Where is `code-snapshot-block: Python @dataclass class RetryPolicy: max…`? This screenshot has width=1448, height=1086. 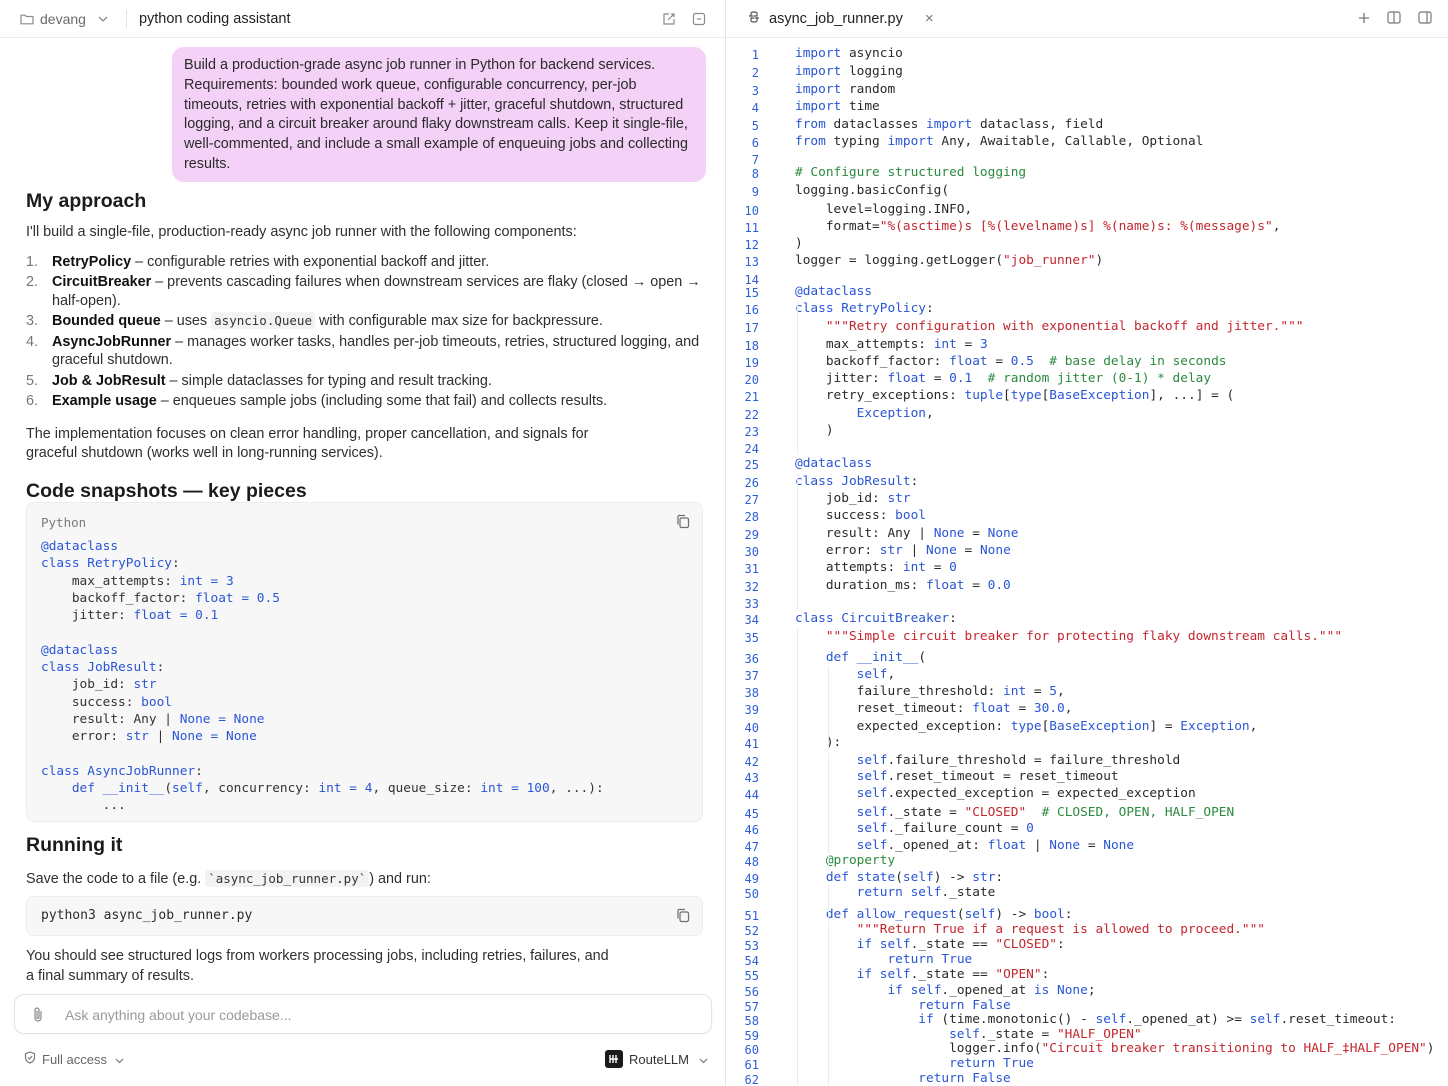 code-snapshot-block: Python @dataclass class RetryPolicy: max… is located at coordinates (364, 662).